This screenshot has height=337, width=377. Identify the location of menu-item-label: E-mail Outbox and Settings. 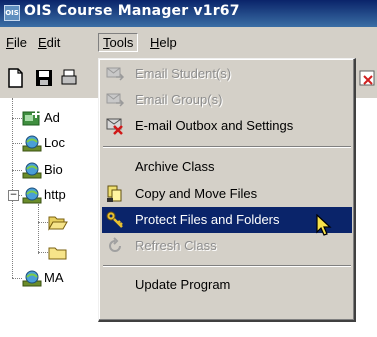
(214, 125).